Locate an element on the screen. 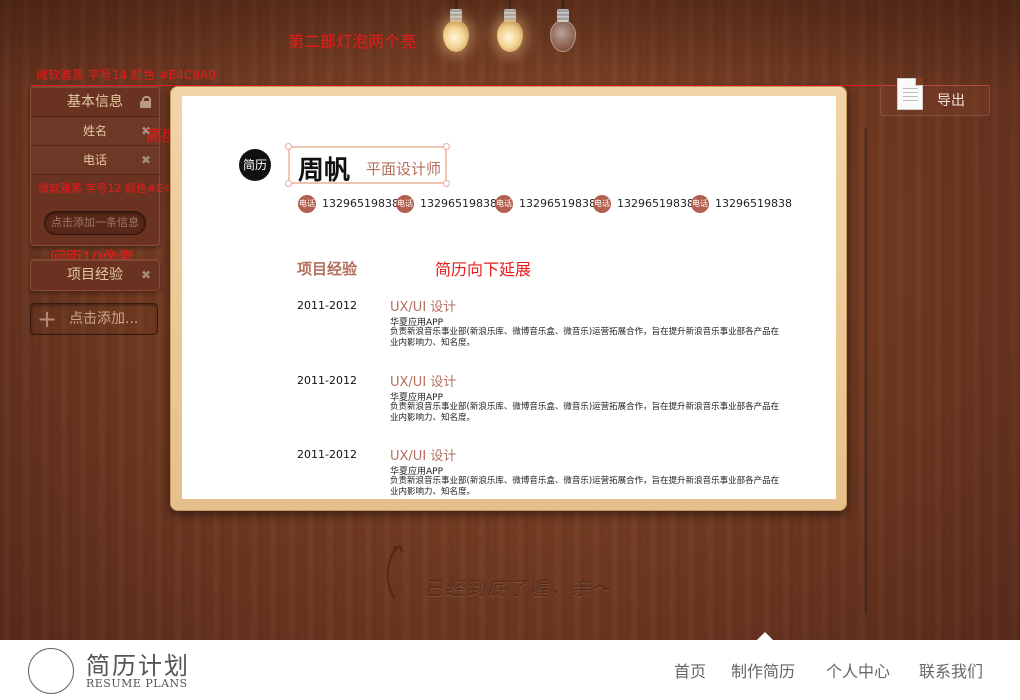 The height and width of the screenshot is (700, 1020). sidebar-item-project-experience: 项目经验 ✖ is located at coordinates (95, 275).